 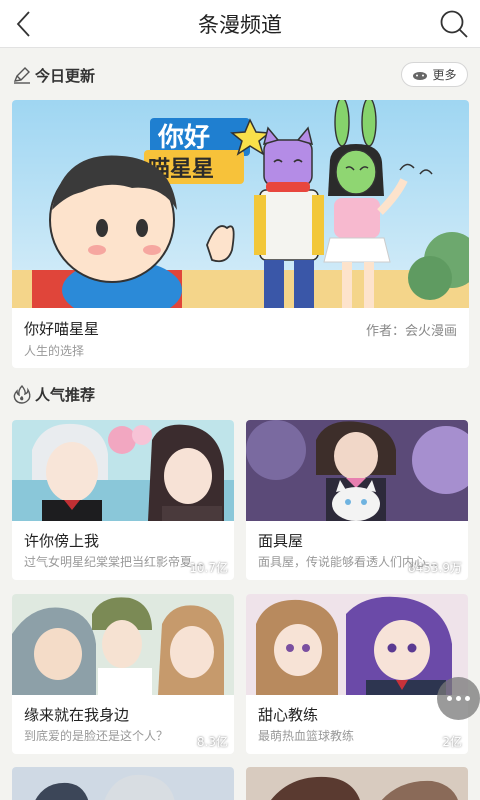 What do you see at coordinates (54, 351) in the screenshot?
I see `featured-comic-subtitle: 人生的选择` at bounding box center [54, 351].